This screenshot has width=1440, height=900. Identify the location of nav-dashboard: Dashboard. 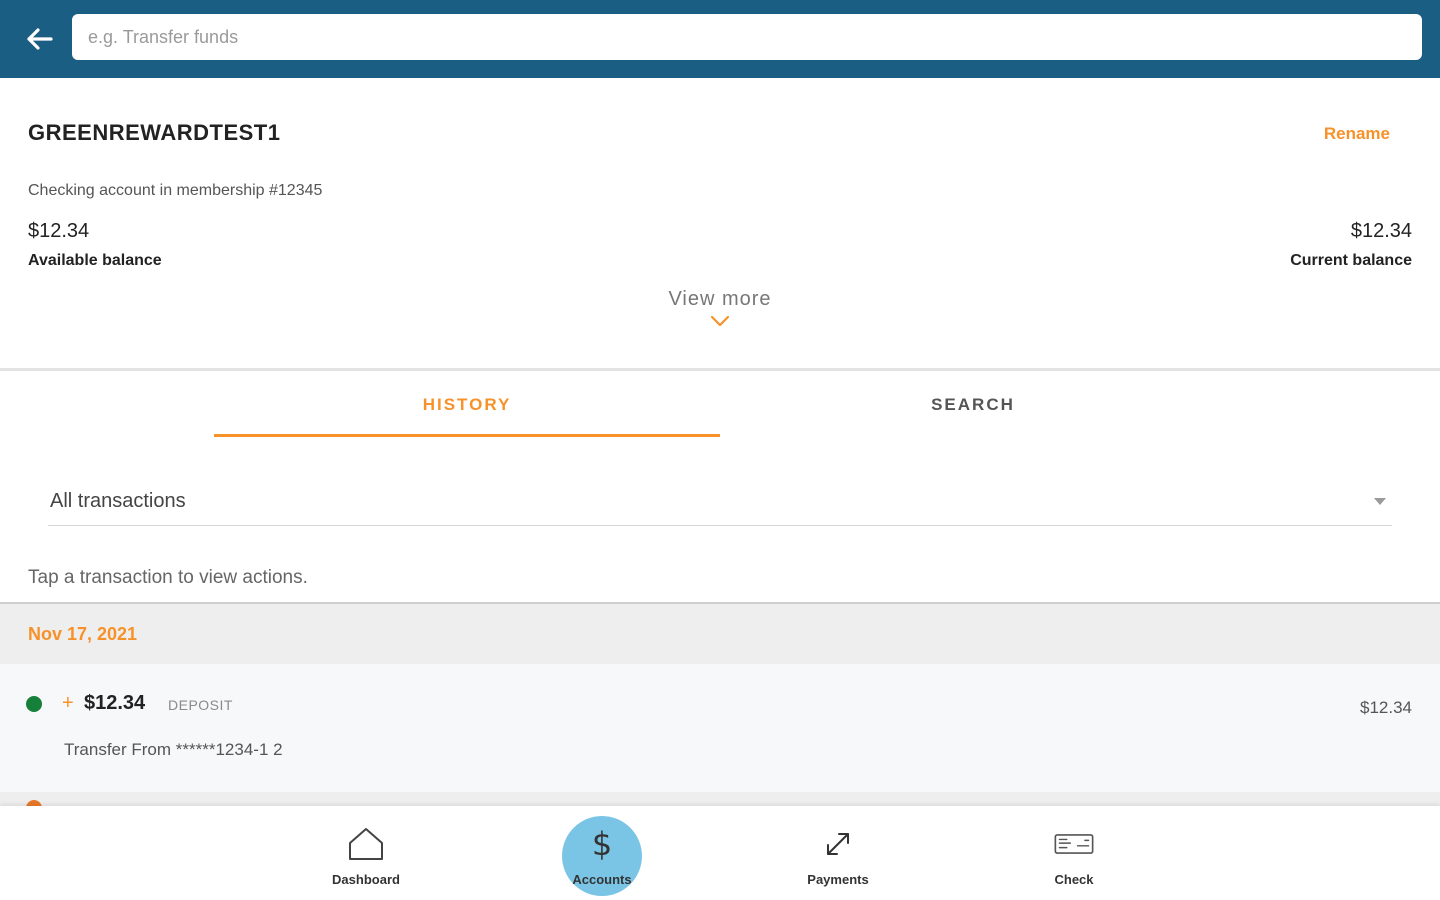
(366, 853).